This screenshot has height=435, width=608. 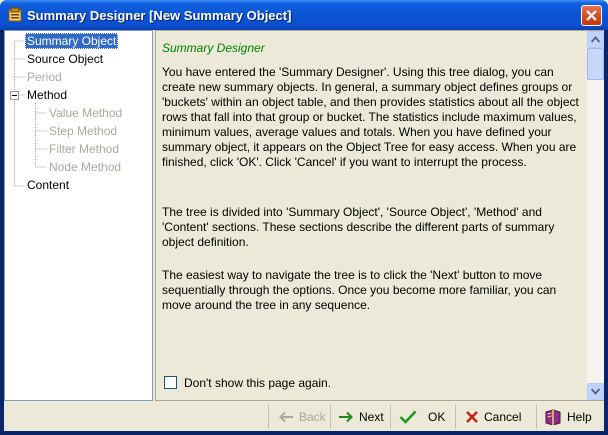 I want to click on app-icon, so click(x=15, y=15).